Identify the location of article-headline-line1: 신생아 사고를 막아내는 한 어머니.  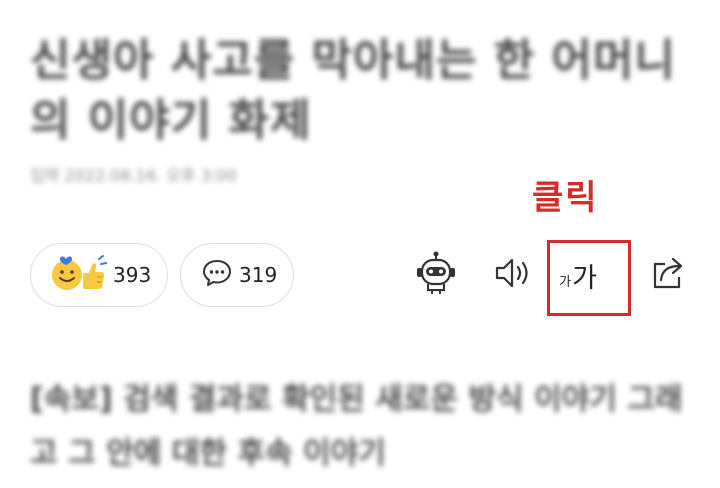
(350, 60).